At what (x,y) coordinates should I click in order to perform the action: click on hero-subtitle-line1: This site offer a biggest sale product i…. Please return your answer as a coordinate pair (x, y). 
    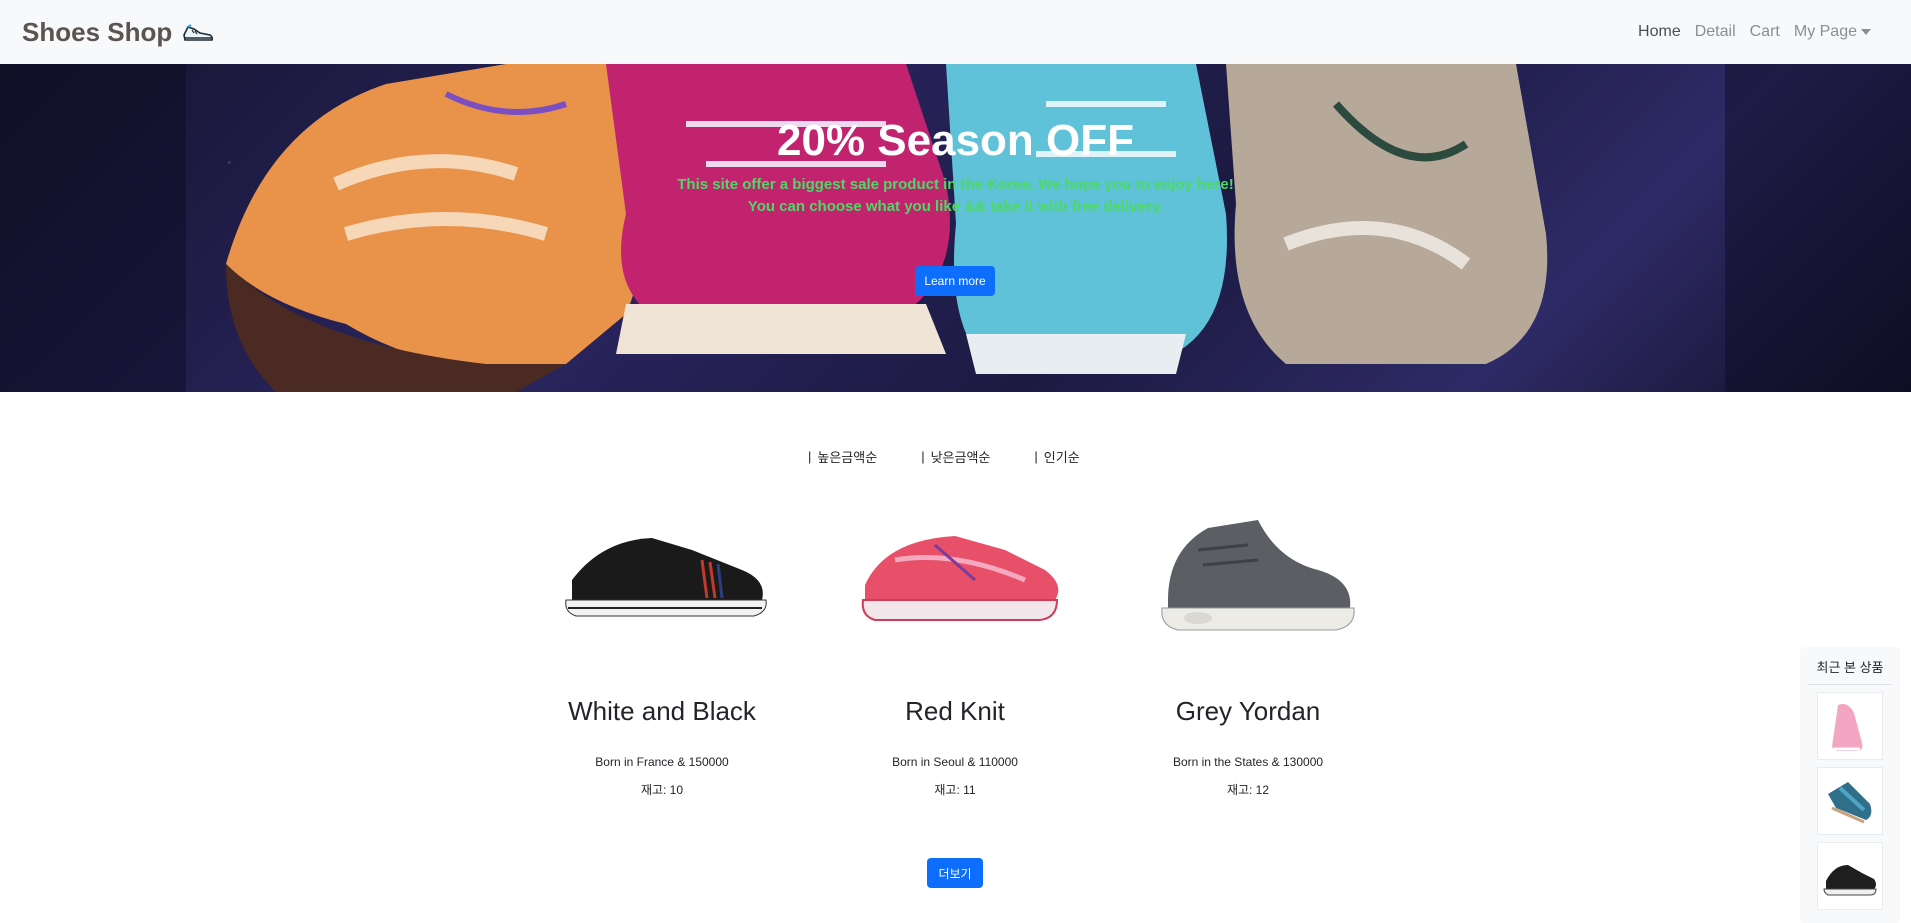
    Looking at the image, I should click on (955, 184).